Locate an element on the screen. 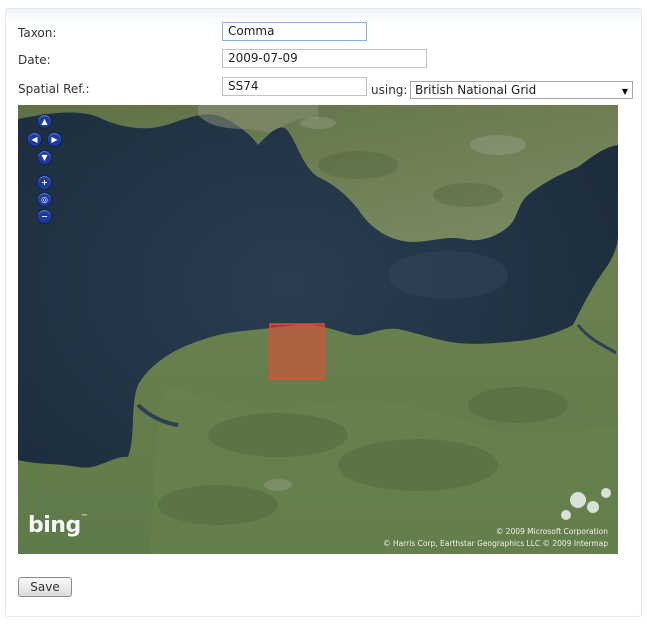 This screenshot has width=647, height=625. spatial-ref-label: Spatial Ref.: is located at coordinates (54, 89).